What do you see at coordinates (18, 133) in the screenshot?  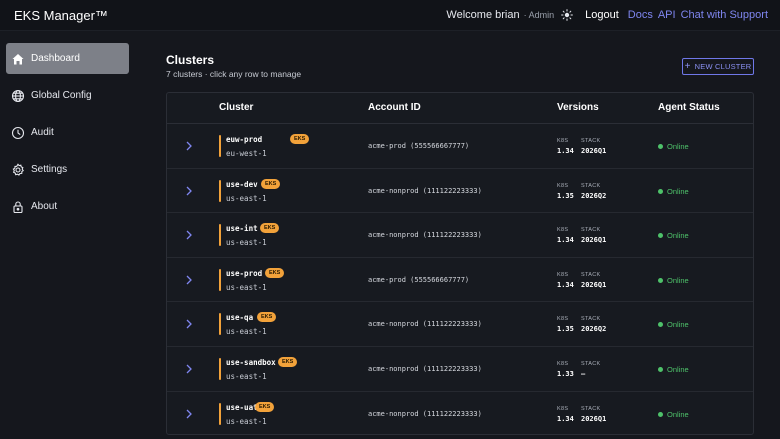 I see `clock-icon` at bounding box center [18, 133].